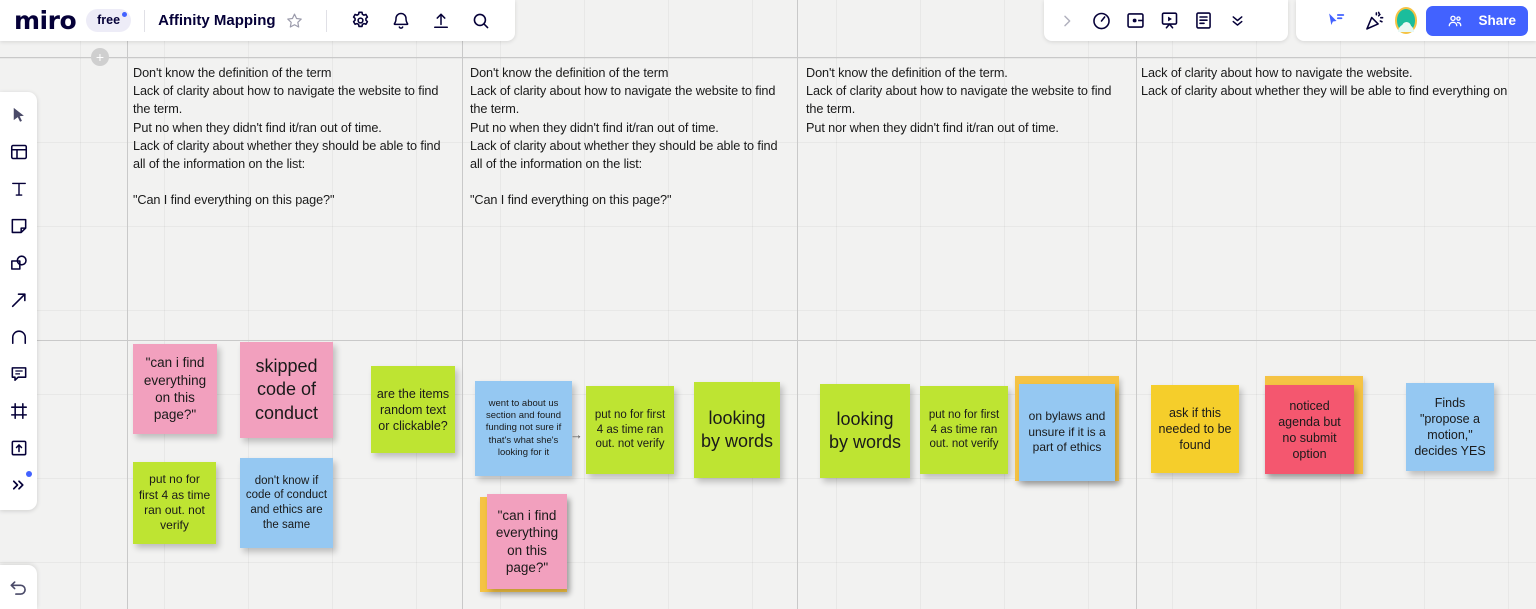 The height and width of the screenshot is (609, 1536). I want to click on sticky-note-can-i-find-everything-2: "can i find everything on this page?", so click(527, 541).